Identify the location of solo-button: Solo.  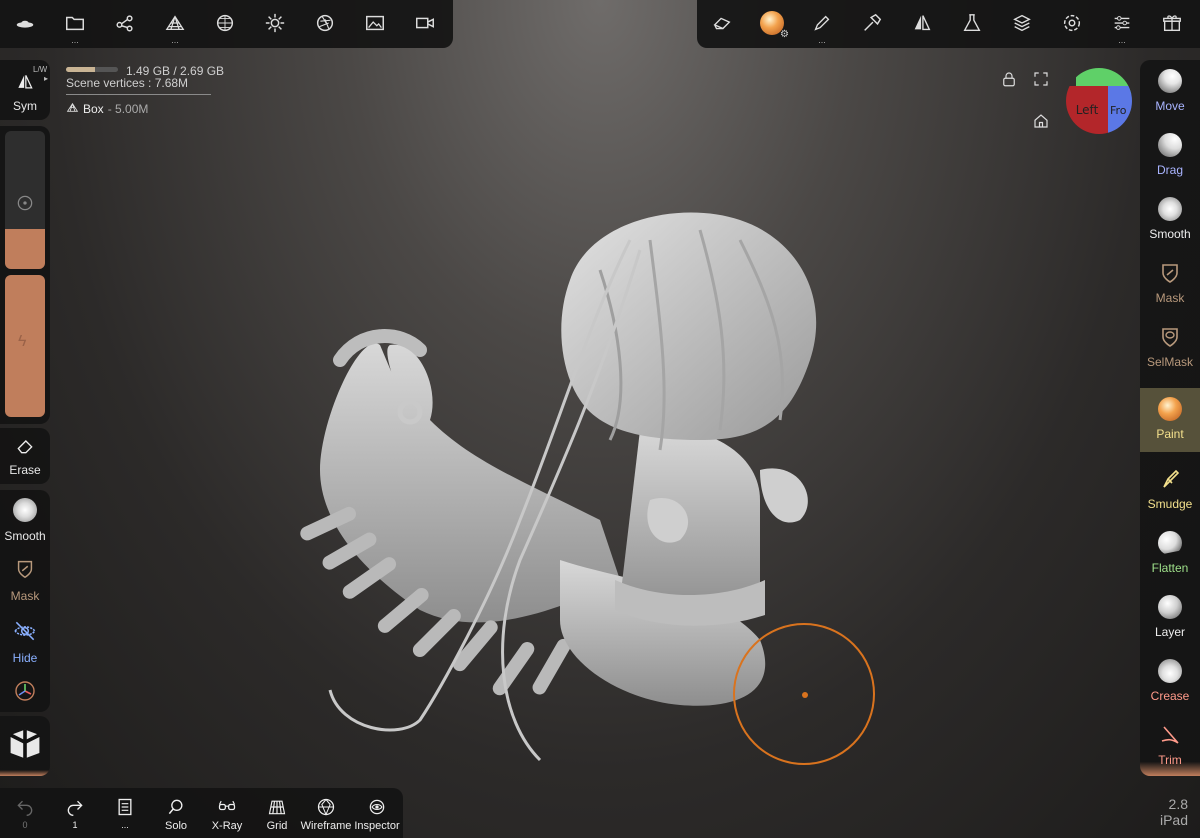
(176, 815).